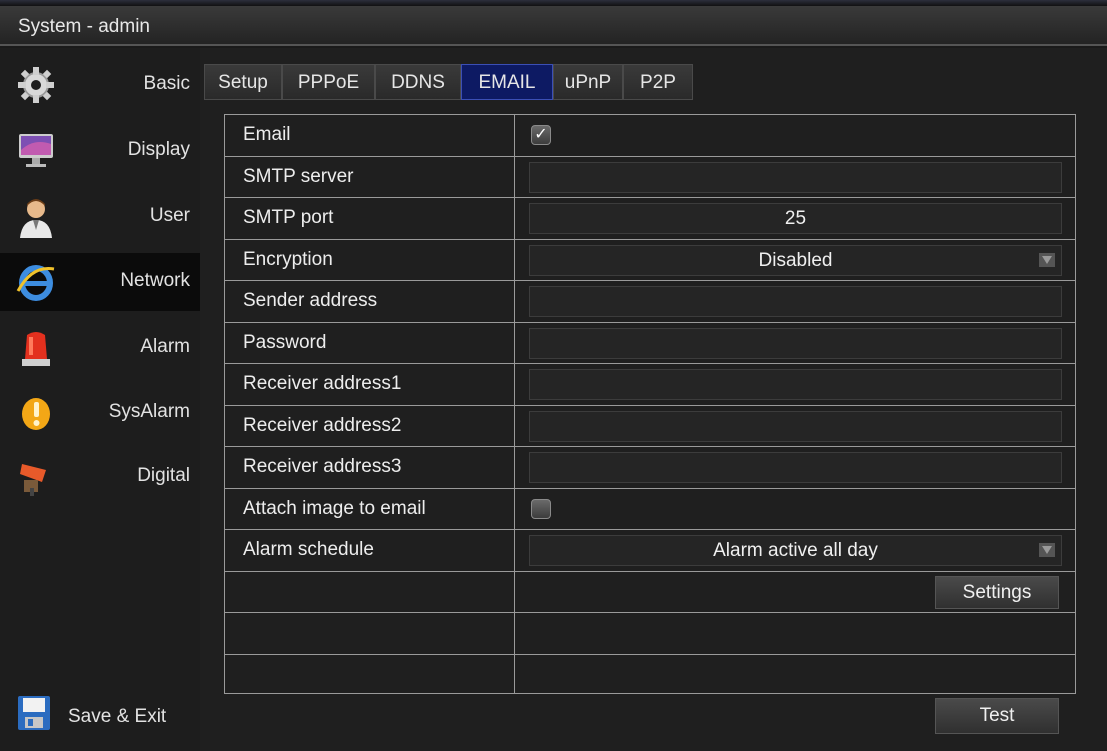 The height and width of the screenshot is (751, 1107). I want to click on sidebar-item-label: Digital, so click(163, 475).